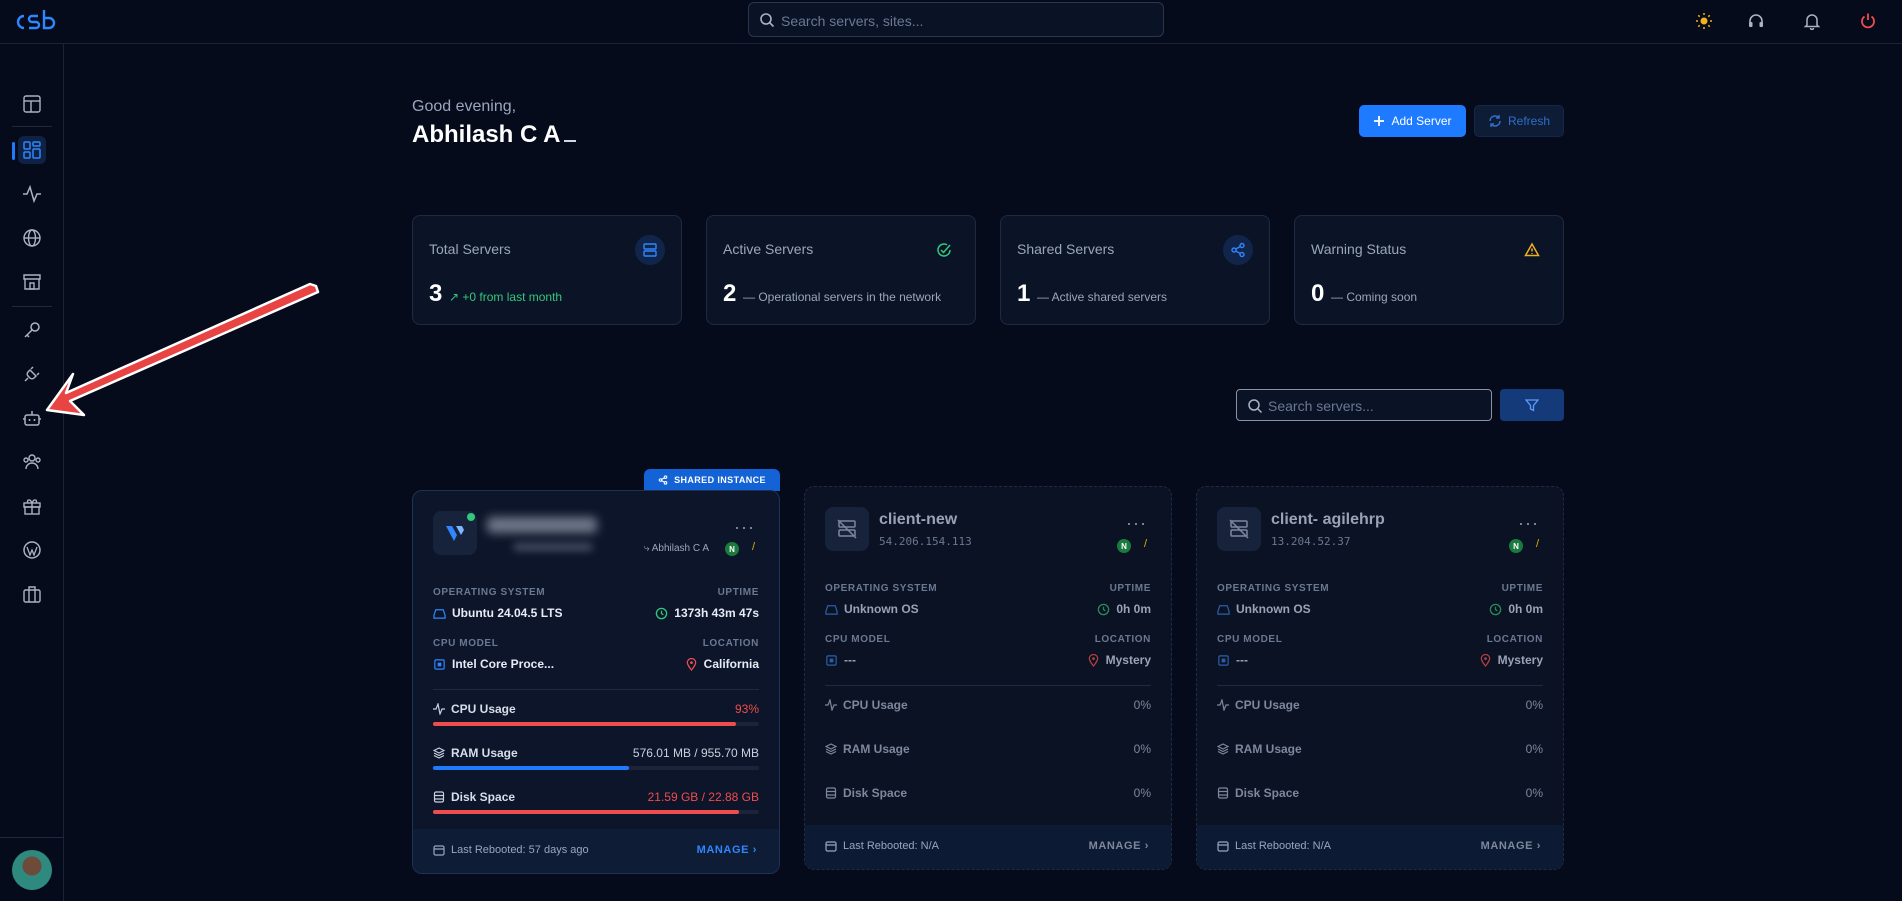 This screenshot has height=901, width=1902. I want to click on disk-space-bar, so click(596, 812).